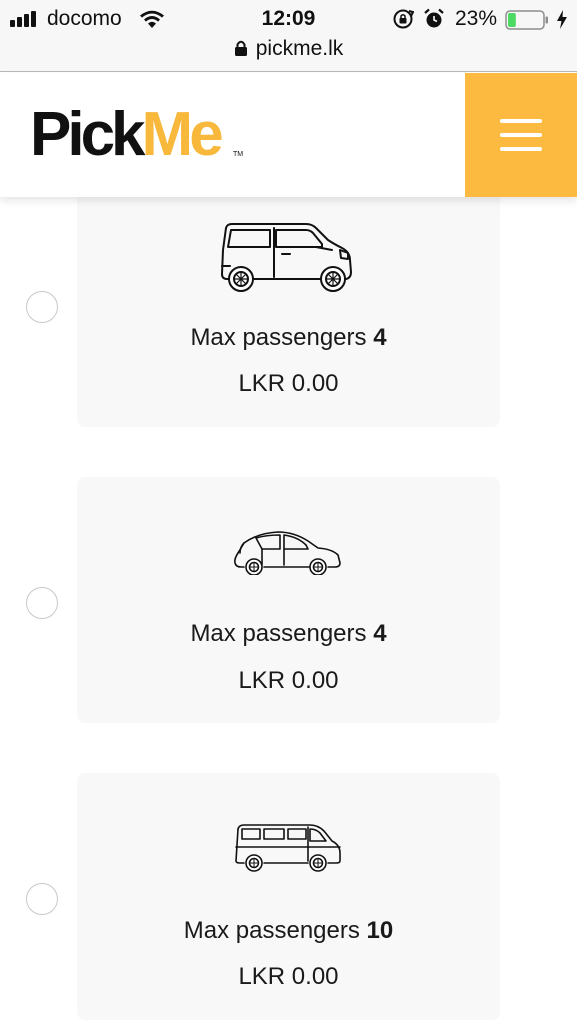 This screenshot has width=577, height=1024. I want to click on hamburger-menu-button, so click(521, 135).